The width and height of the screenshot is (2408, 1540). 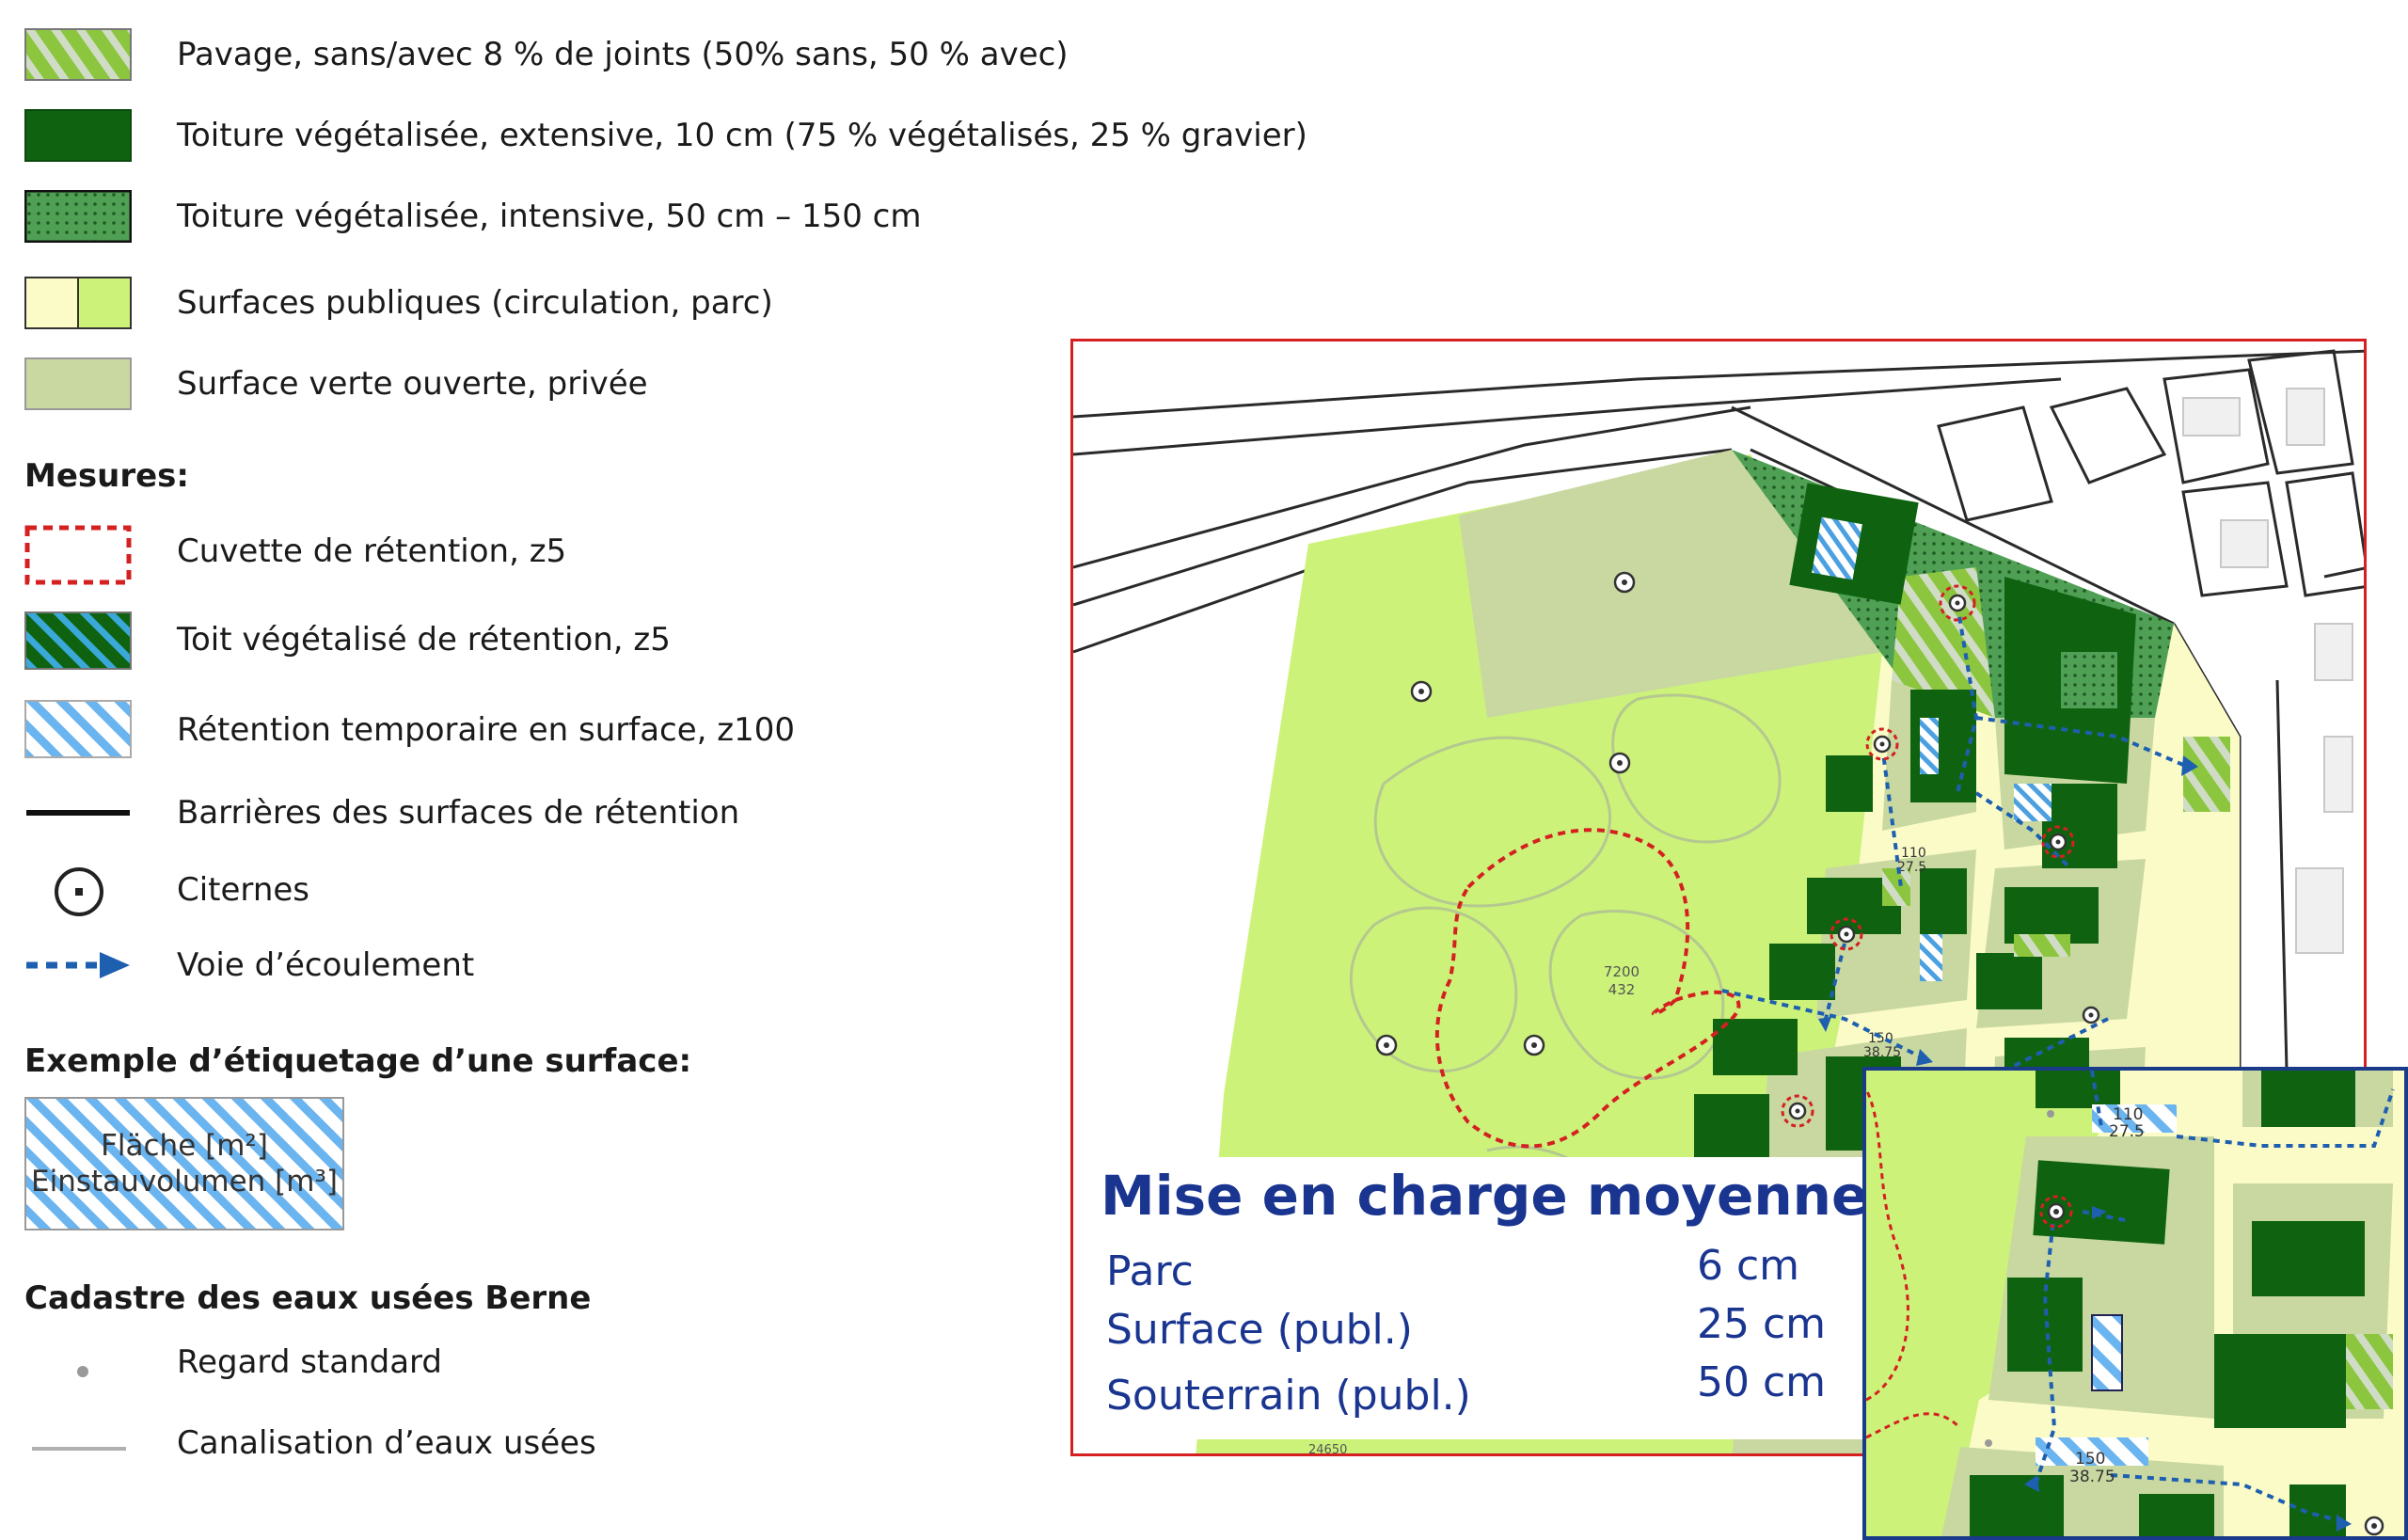 I want to click on surface-label-b1: 150, so click(x=1881, y=1038).